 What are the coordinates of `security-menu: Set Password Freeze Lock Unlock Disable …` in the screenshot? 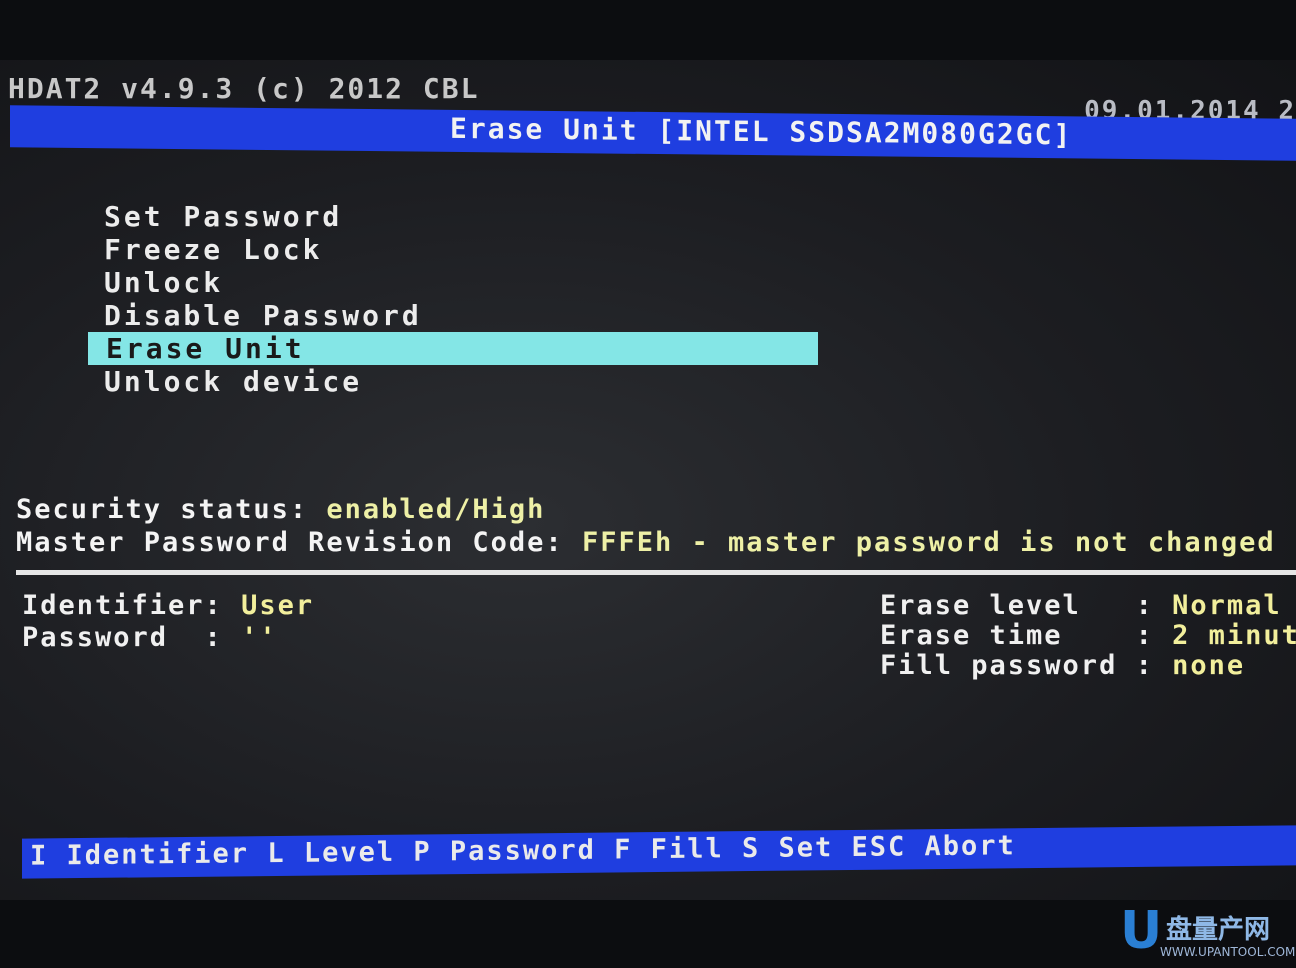 It's located at (453, 299).